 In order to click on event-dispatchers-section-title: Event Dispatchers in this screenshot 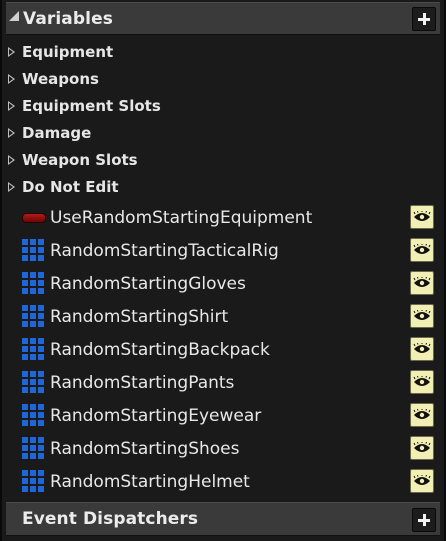, I will do `click(110, 519)`.